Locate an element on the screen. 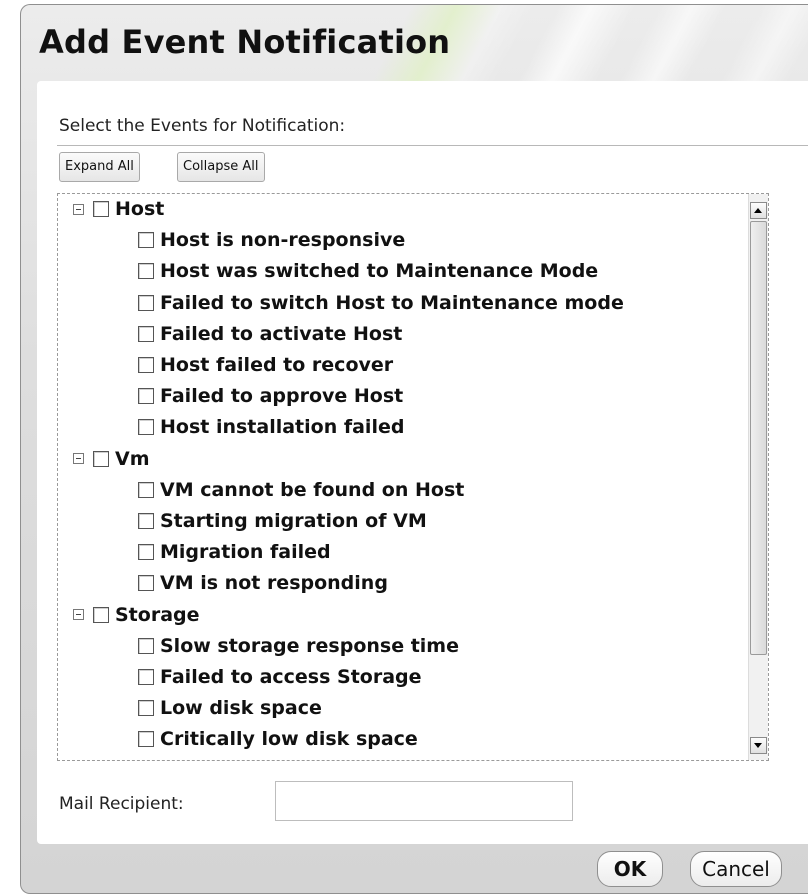  tree-item: VM is not responding is located at coordinates (263, 583).